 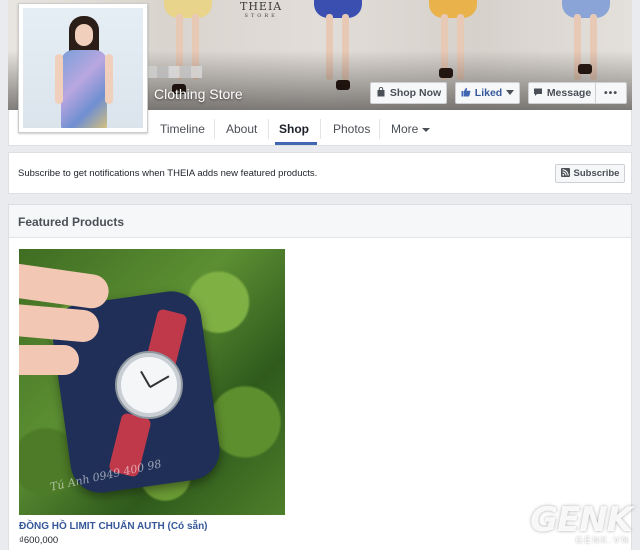 What do you see at coordinates (174, 72) in the screenshot?
I see `blurred-page-name` at bounding box center [174, 72].